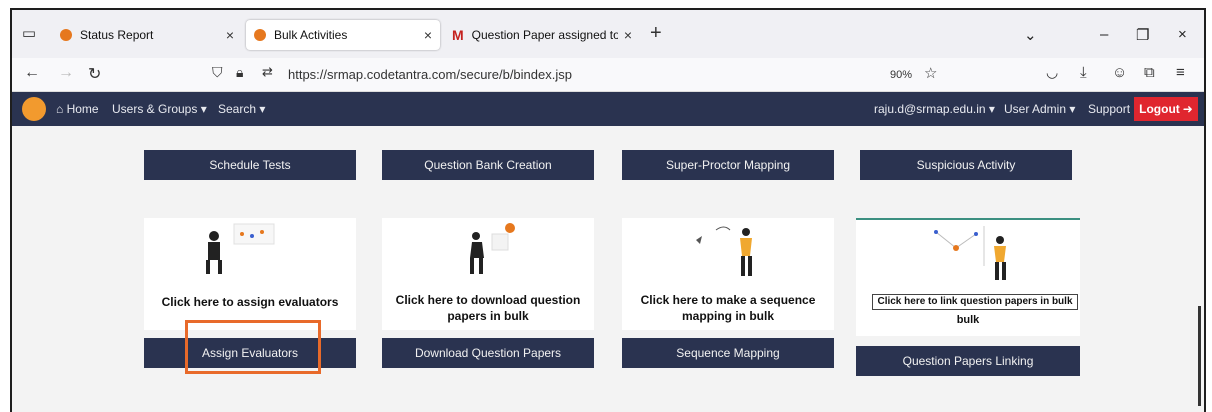 The image size is (1212, 412). I want to click on question-bank-creation-button: Question Bank Creation, so click(488, 165).